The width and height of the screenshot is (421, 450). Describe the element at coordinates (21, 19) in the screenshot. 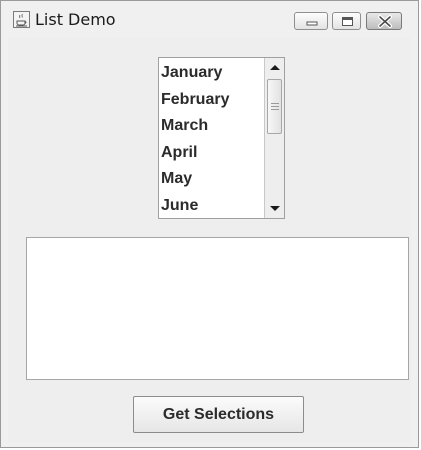

I see `java-cup-icon` at that location.